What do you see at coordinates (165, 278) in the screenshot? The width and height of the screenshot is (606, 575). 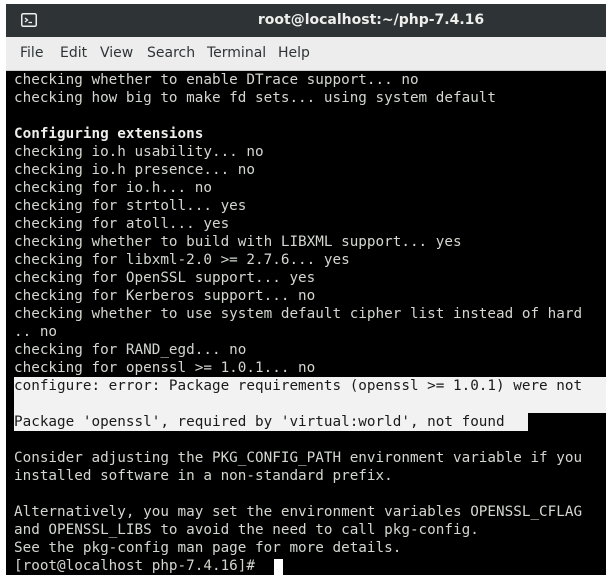 I see `terminal-line: checking for OpenSSL support... yes` at bounding box center [165, 278].